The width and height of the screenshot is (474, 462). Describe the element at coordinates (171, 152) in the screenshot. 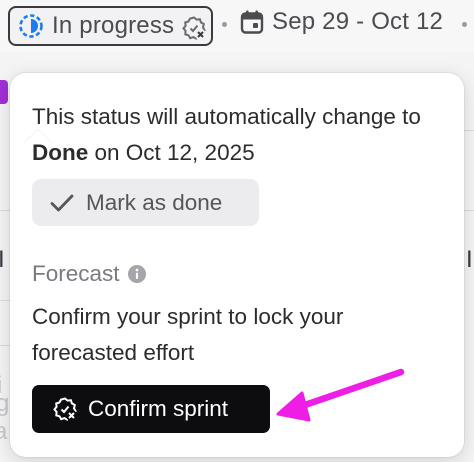

I see `auto-status-date-text: on Oct 12, 2025` at that location.